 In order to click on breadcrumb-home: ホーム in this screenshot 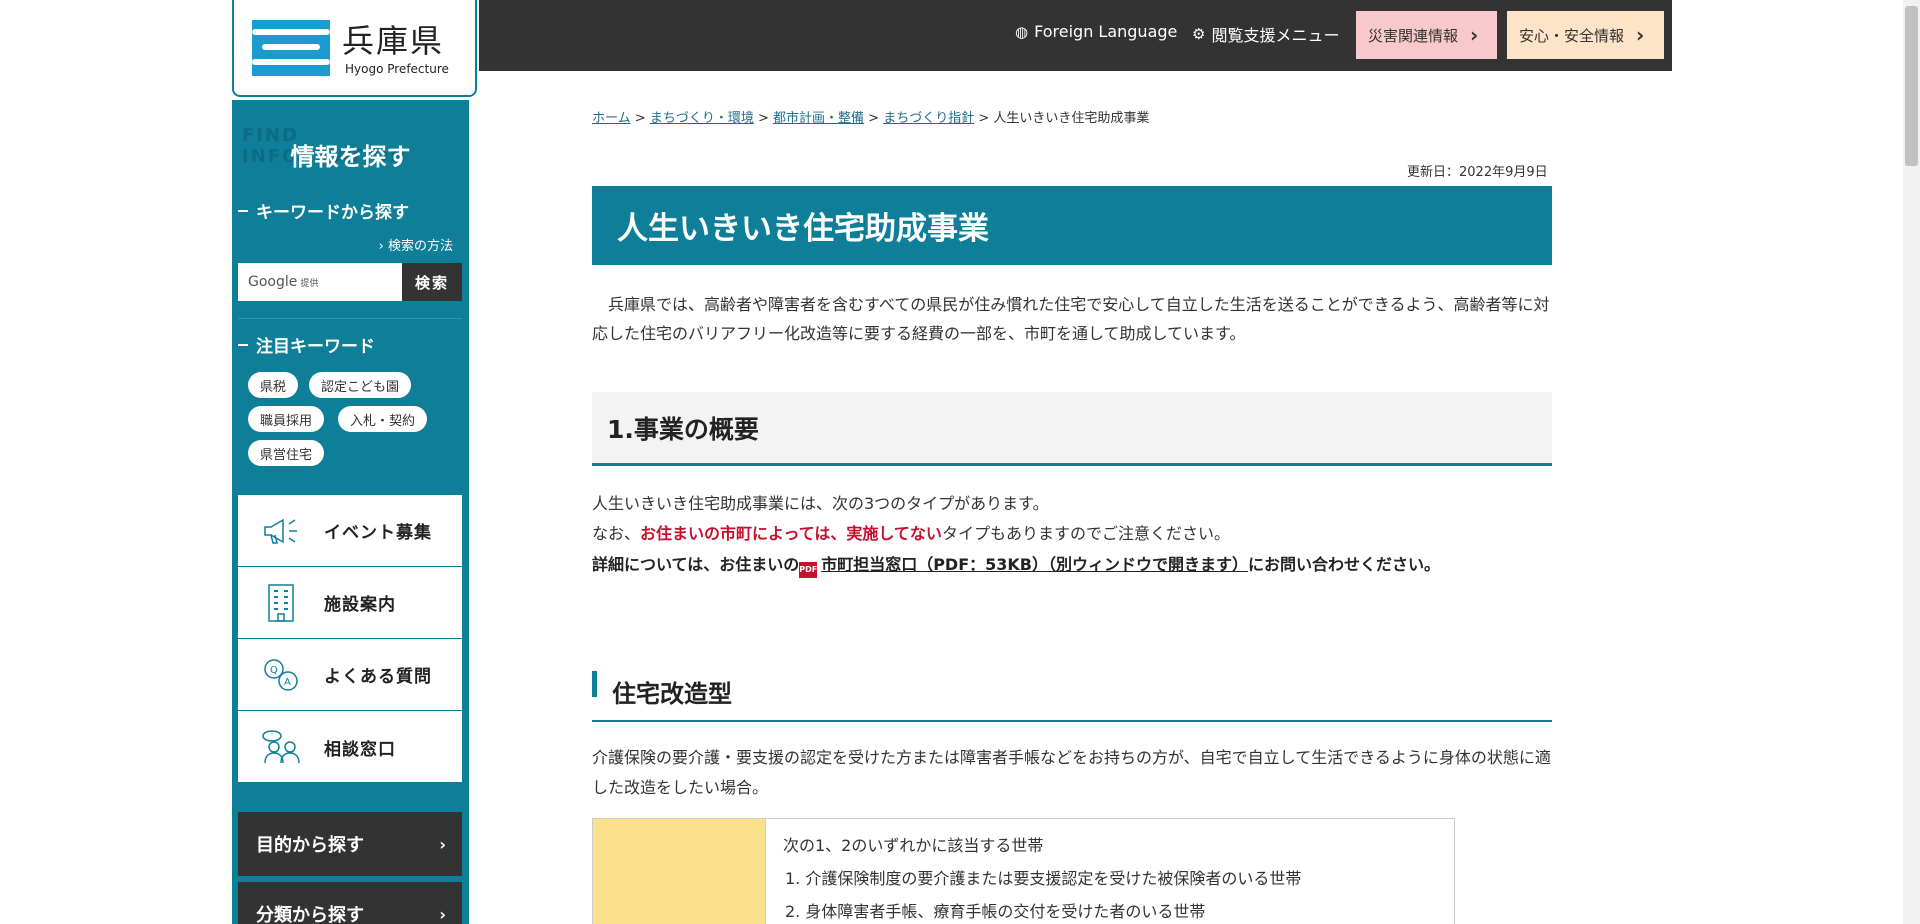, I will do `click(611, 118)`.